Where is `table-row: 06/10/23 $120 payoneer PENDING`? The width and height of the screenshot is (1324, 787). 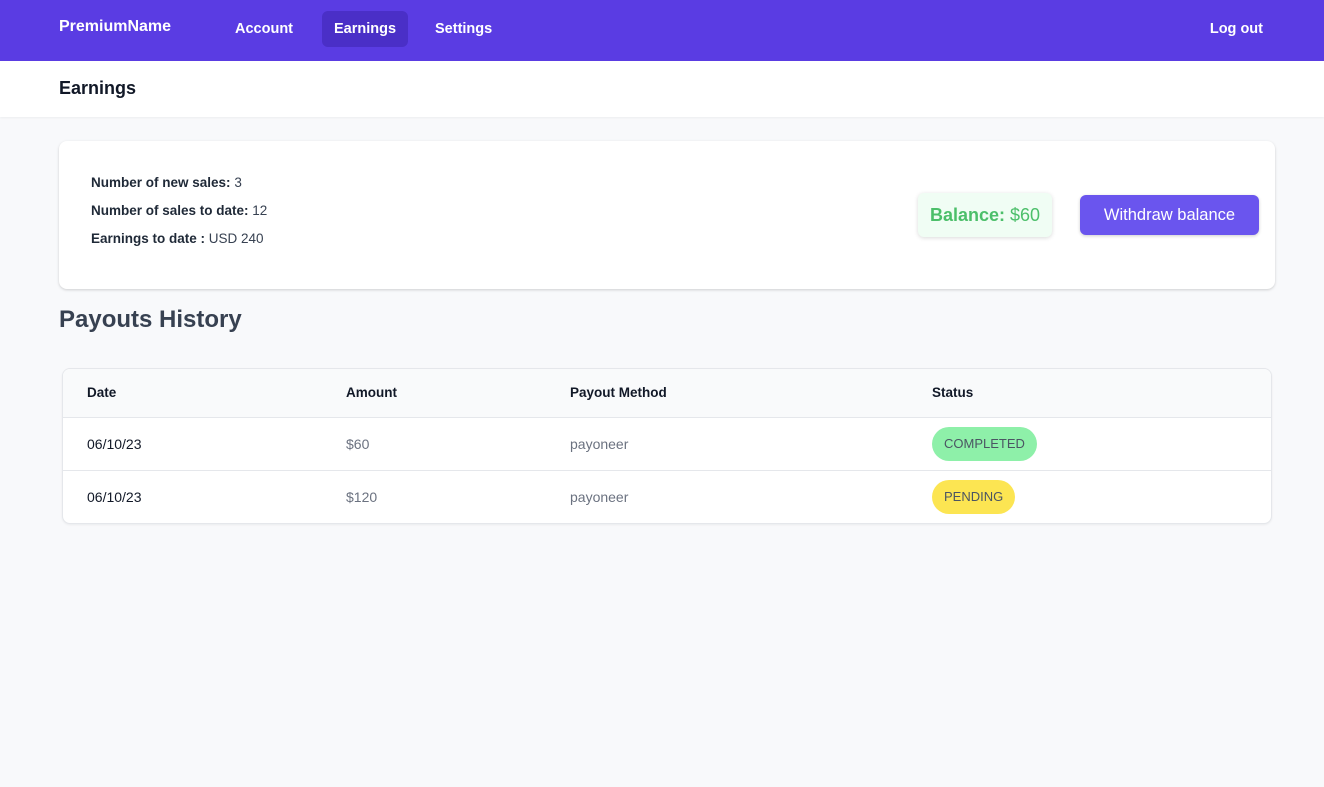
table-row: 06/10/23 $120 payoneer PENDING is located at coordinates (667, 497).